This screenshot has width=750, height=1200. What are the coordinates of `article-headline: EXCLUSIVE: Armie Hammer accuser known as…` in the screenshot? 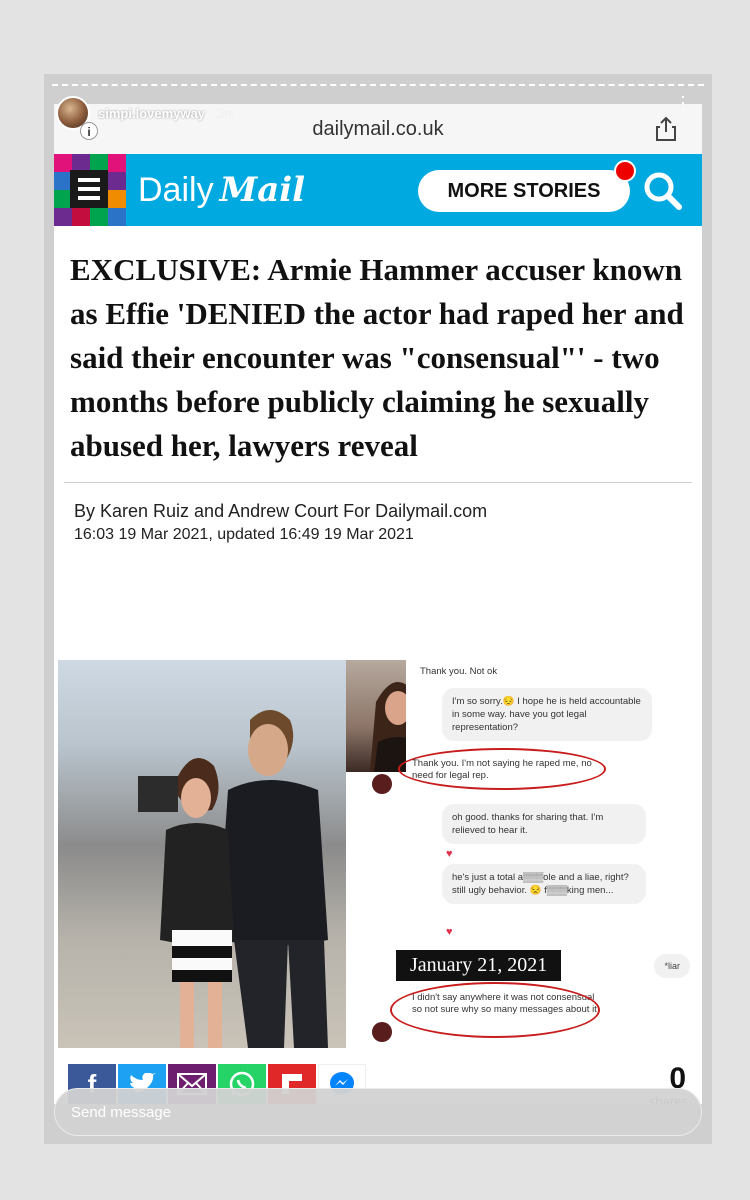 It's located at (377, 357).